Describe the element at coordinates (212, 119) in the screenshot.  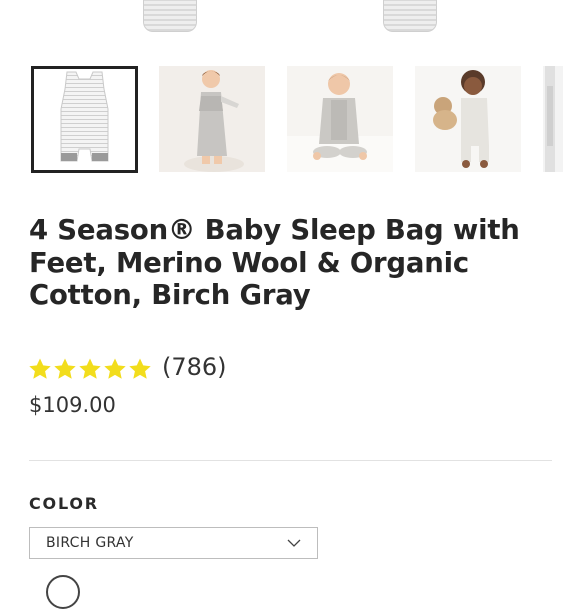
I see `thumbnail-toddler-standing` at that location.